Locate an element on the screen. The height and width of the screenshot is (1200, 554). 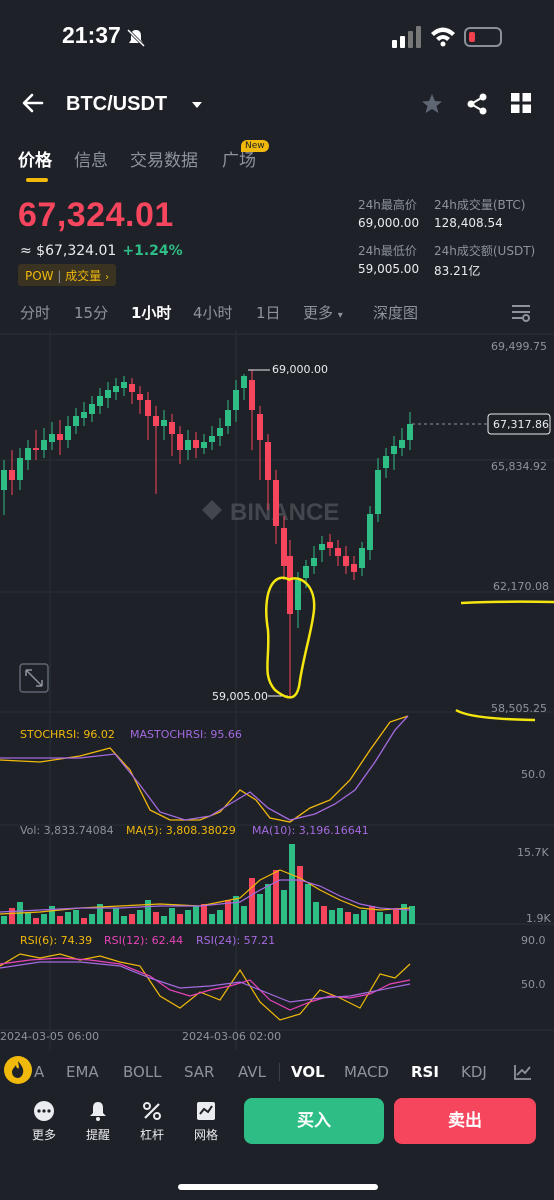
interval-1h: 1小时 is located at coordinates (151, 312).